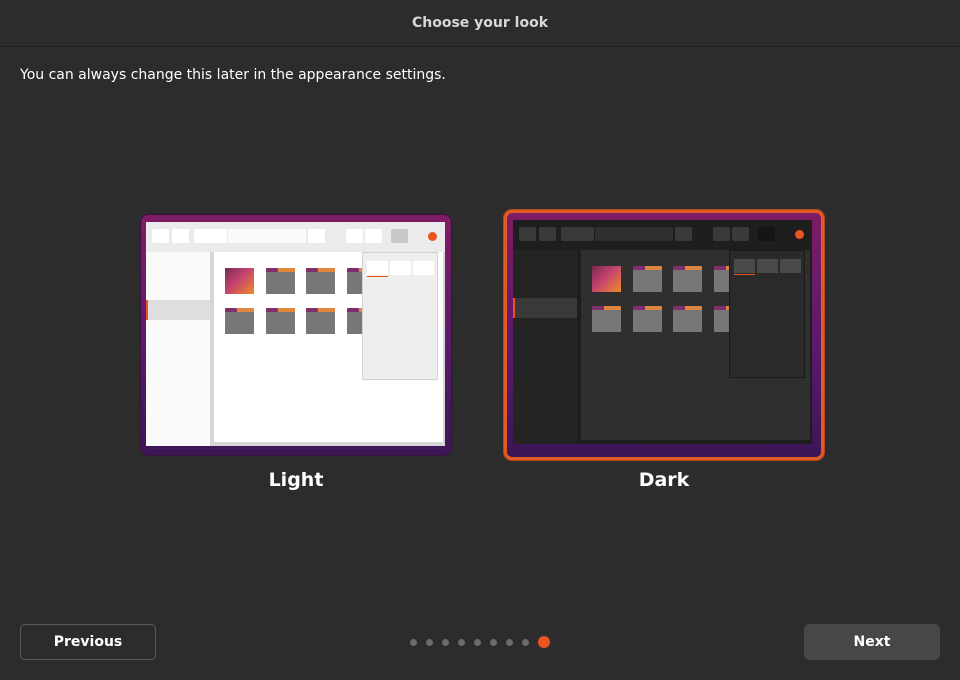  I want to click on light-theme-preview, so click(295, 334).